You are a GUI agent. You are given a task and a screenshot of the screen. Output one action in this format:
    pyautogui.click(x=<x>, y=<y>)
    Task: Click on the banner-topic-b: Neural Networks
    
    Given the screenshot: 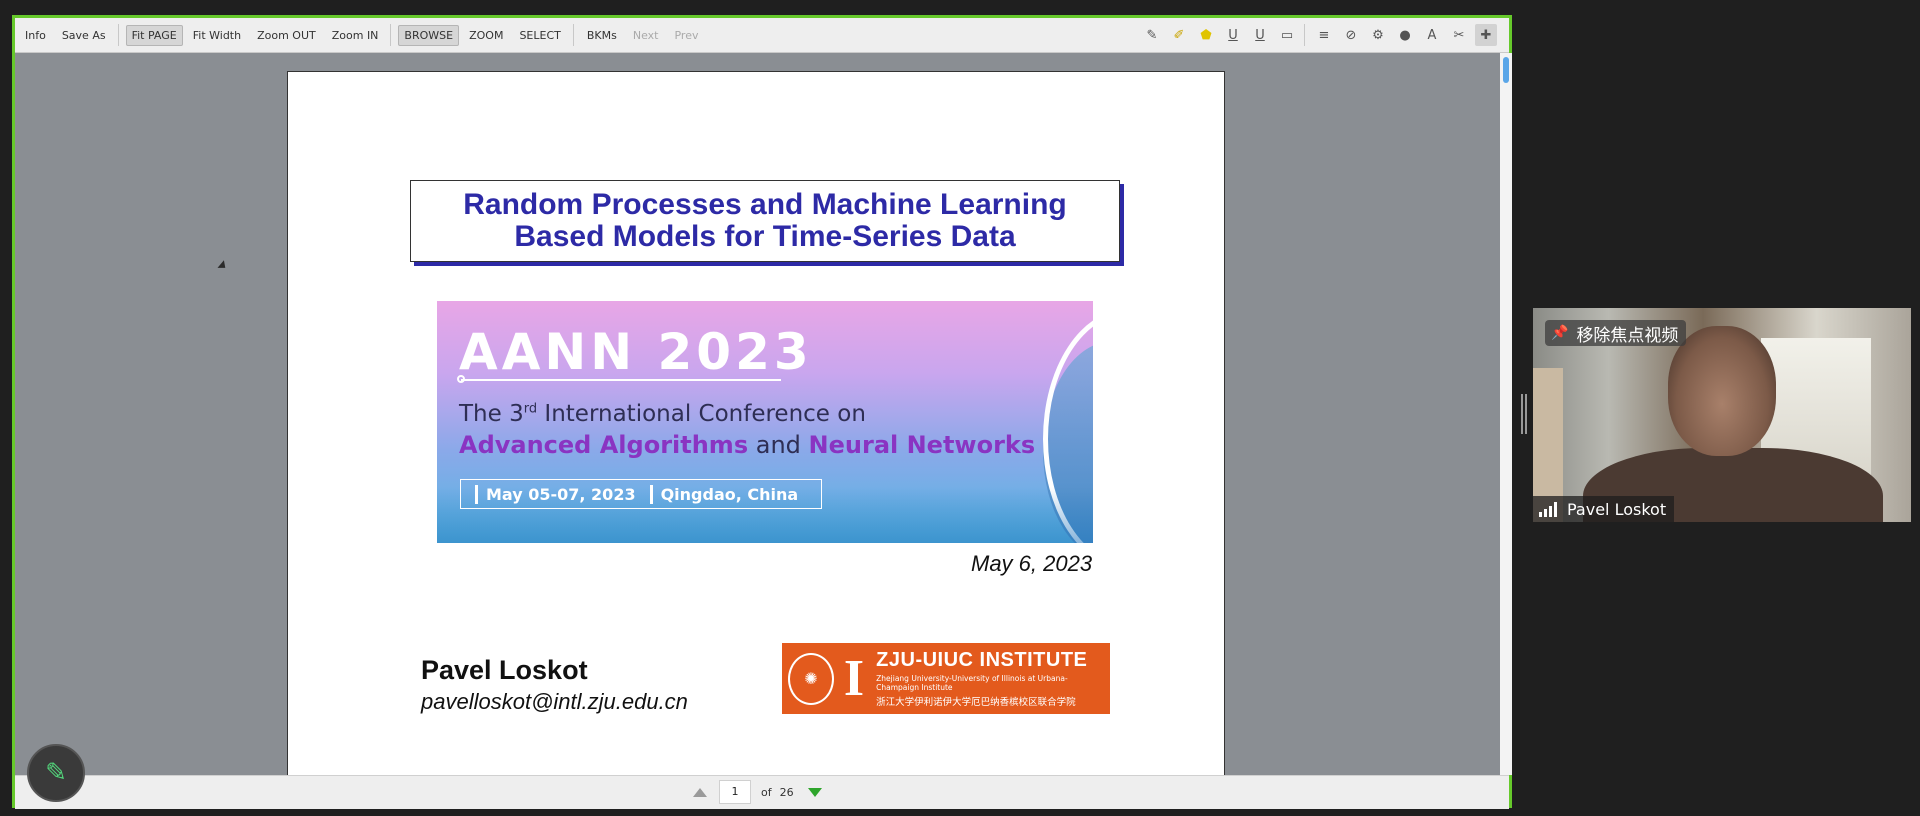 What is the action you would take?
    pyautogui.click(x=922, y=445)
    